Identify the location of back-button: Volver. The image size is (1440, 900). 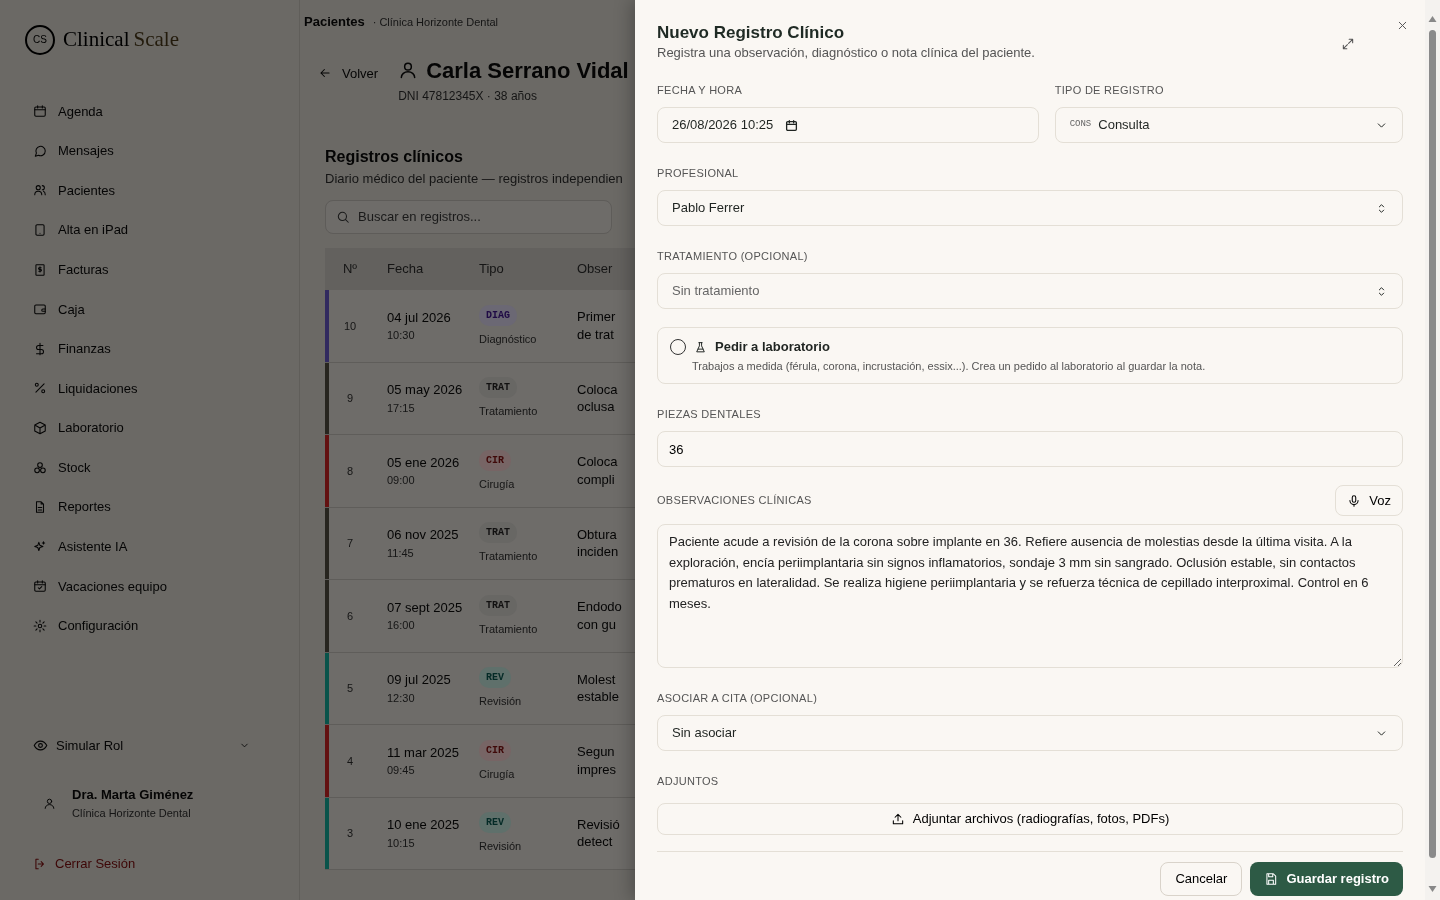
(348, 73).